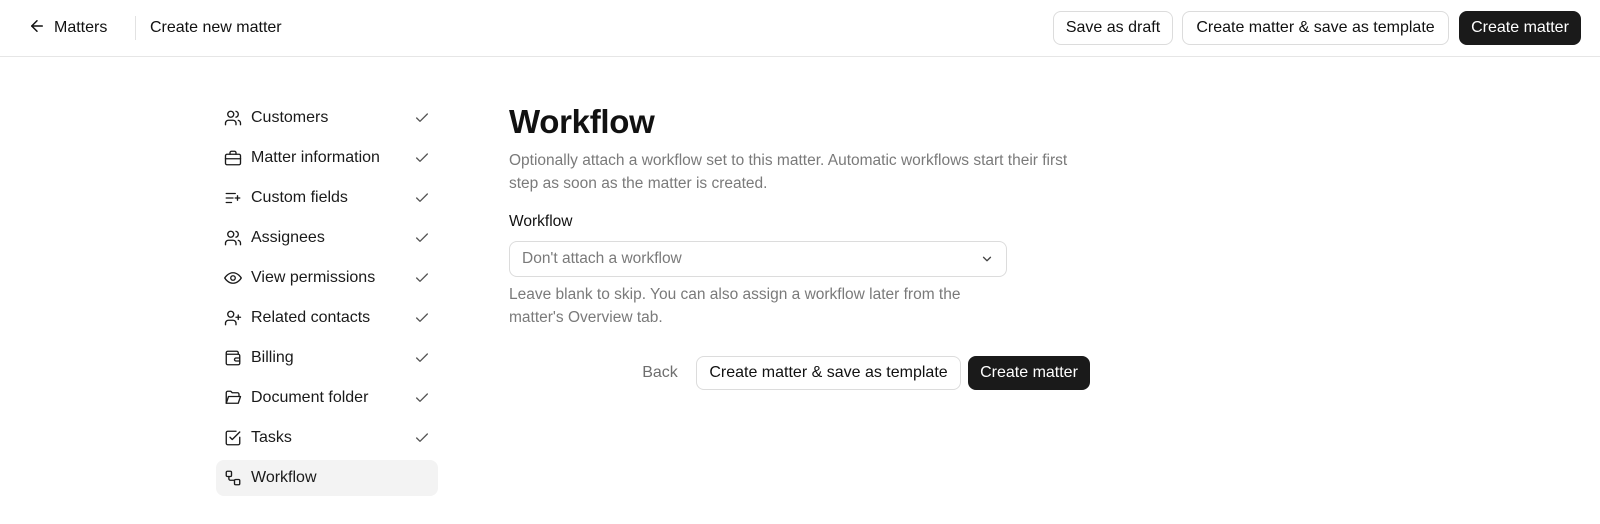 The height and width of the screenshot is (524, 1600). What do you see at coordinates (290, 117) in the screenshot?
I see `sidebar-item-label: Customers` at bounding box center [290, 117].